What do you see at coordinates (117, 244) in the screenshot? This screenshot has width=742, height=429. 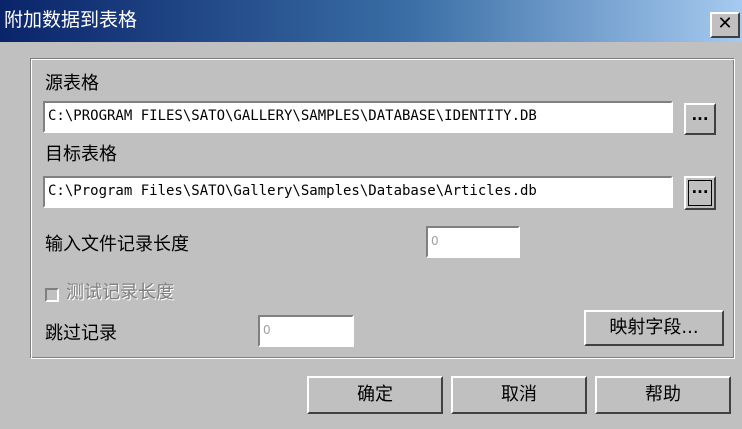 I see `record-length-label: 输入文件记录长度` at bounding box center [117, 244].